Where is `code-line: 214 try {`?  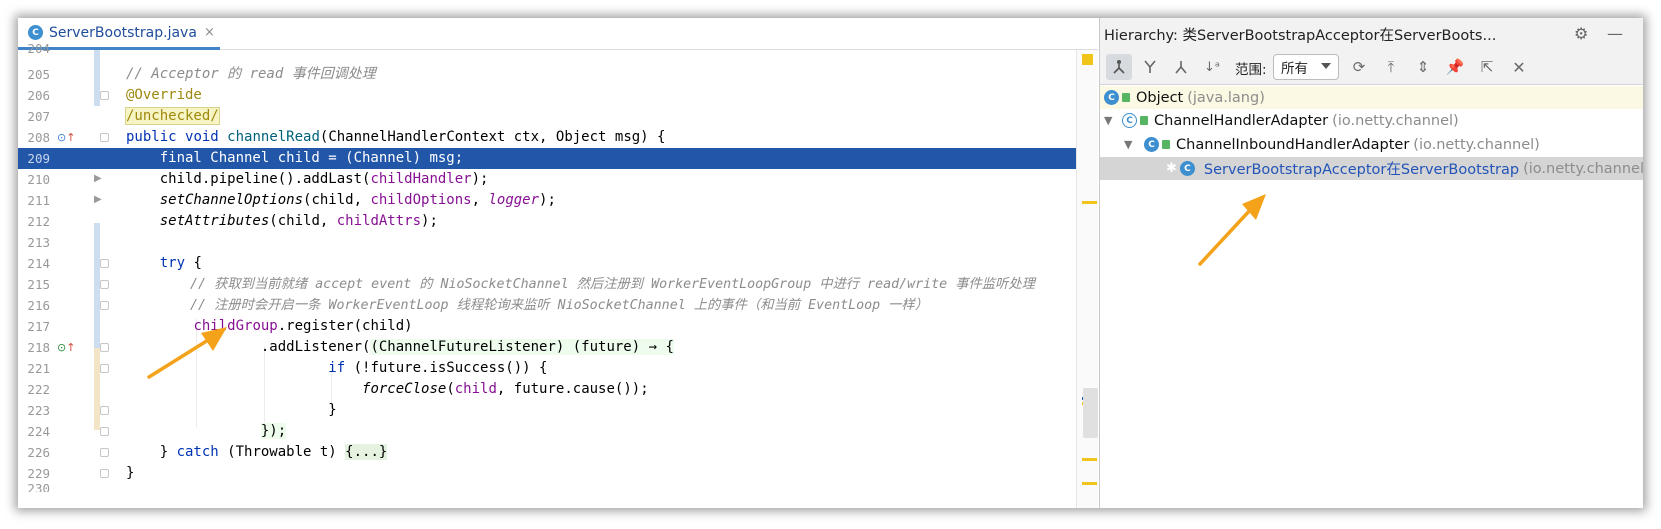 code-line: 214 try { is located at coordinates (558, 263).